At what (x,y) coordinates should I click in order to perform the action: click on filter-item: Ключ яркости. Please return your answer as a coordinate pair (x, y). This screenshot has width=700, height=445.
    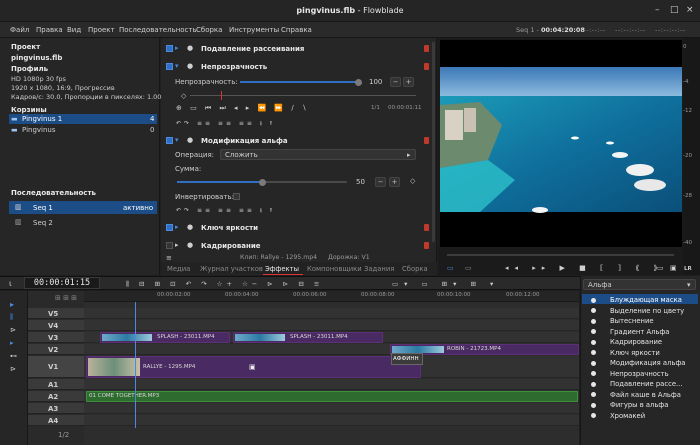
    Looking at the image, I should click on (635, 353).